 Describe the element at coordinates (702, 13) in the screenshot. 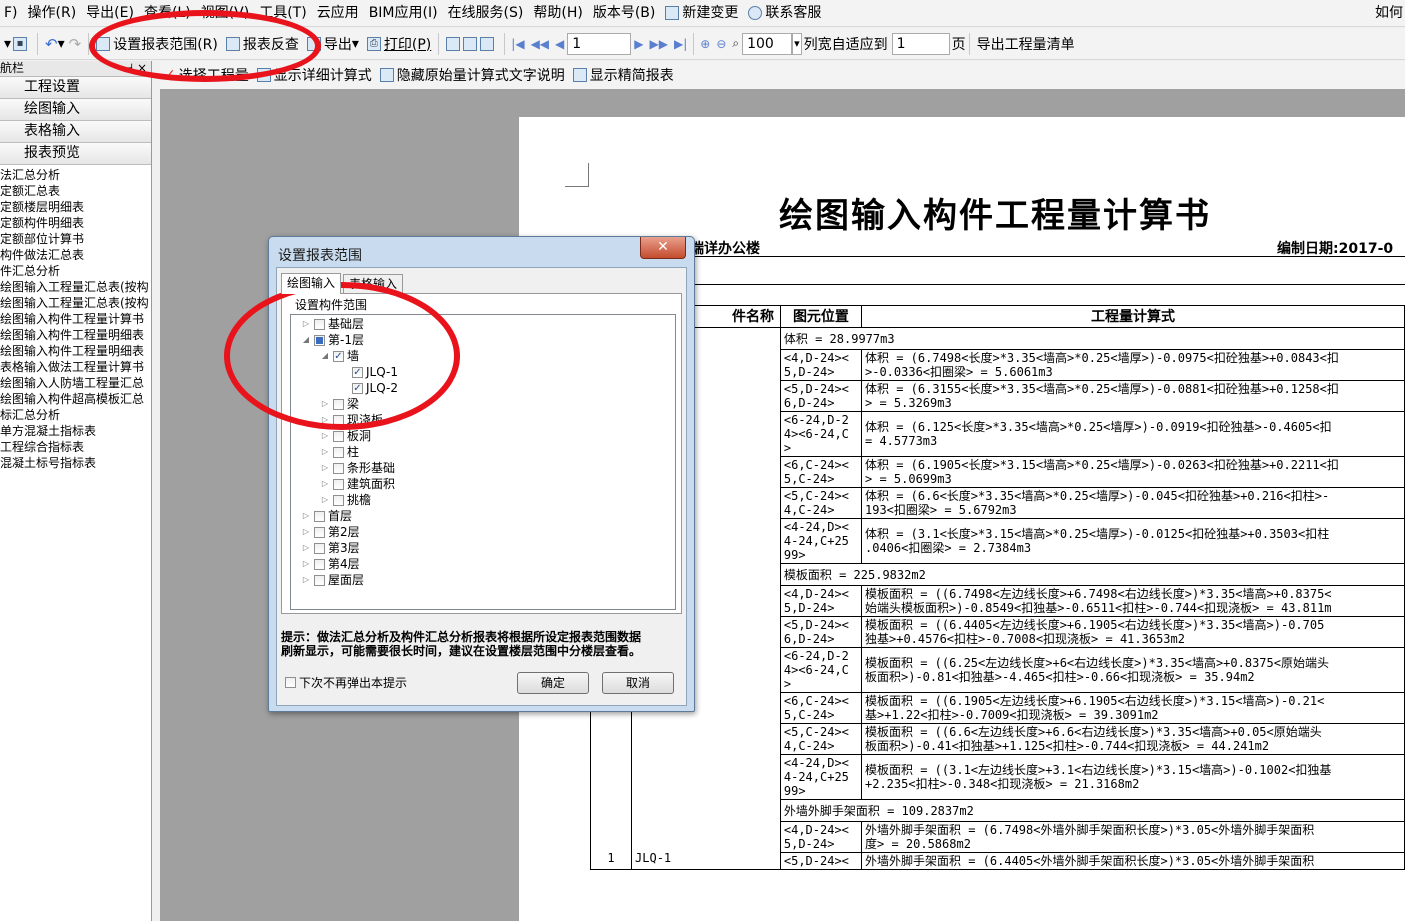

I see `new-change-menu: 新建变更` at that location.